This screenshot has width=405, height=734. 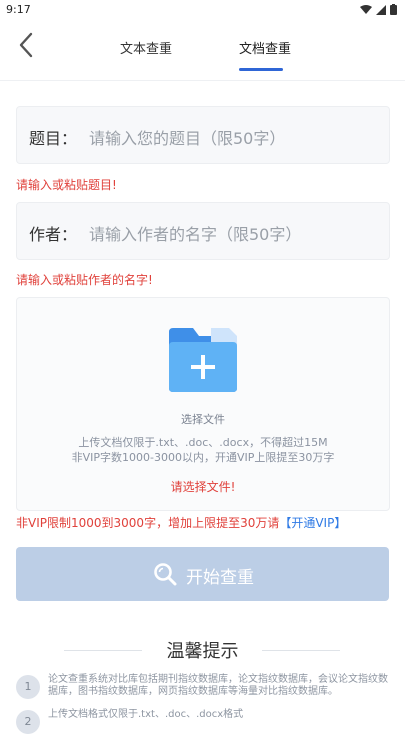 What do you see at coordinates (66, 185) in the screenshot?
I see `title-error: 请输入或粘贴题目!` at bounding box center [66, 185].